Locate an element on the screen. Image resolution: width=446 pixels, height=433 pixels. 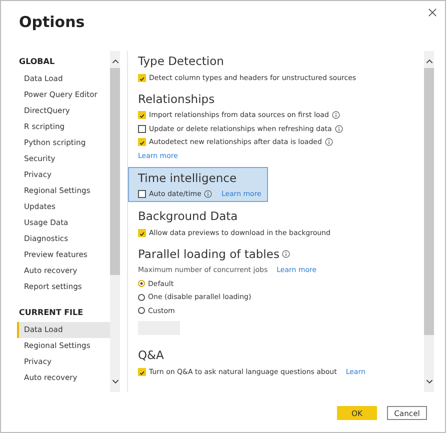
section-title: Parallel loading of tables is located at coordinates (209, 253).